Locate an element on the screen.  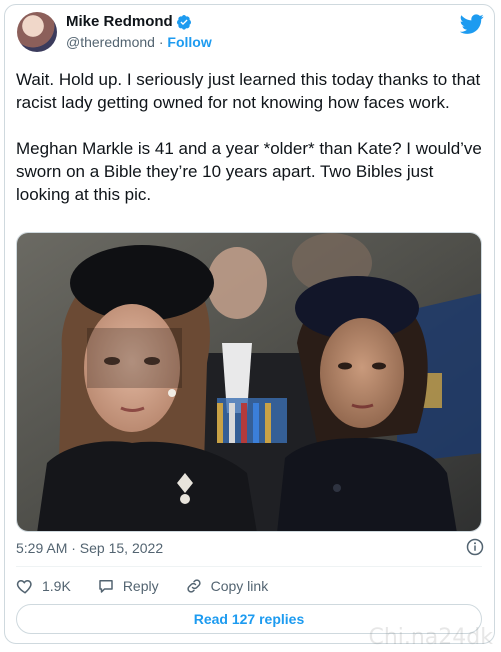
avatar is located at coordinates (37, 32).